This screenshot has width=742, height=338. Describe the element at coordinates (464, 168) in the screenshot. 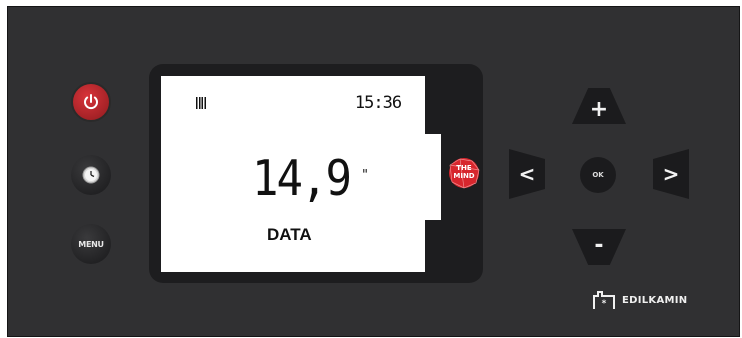

I see `mind-line-1: THE` at that location.